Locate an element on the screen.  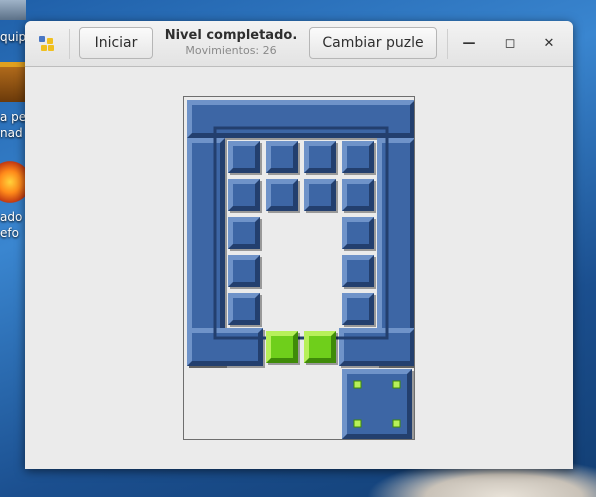
desktop-icon-computer is located at coordinates (13, 10).